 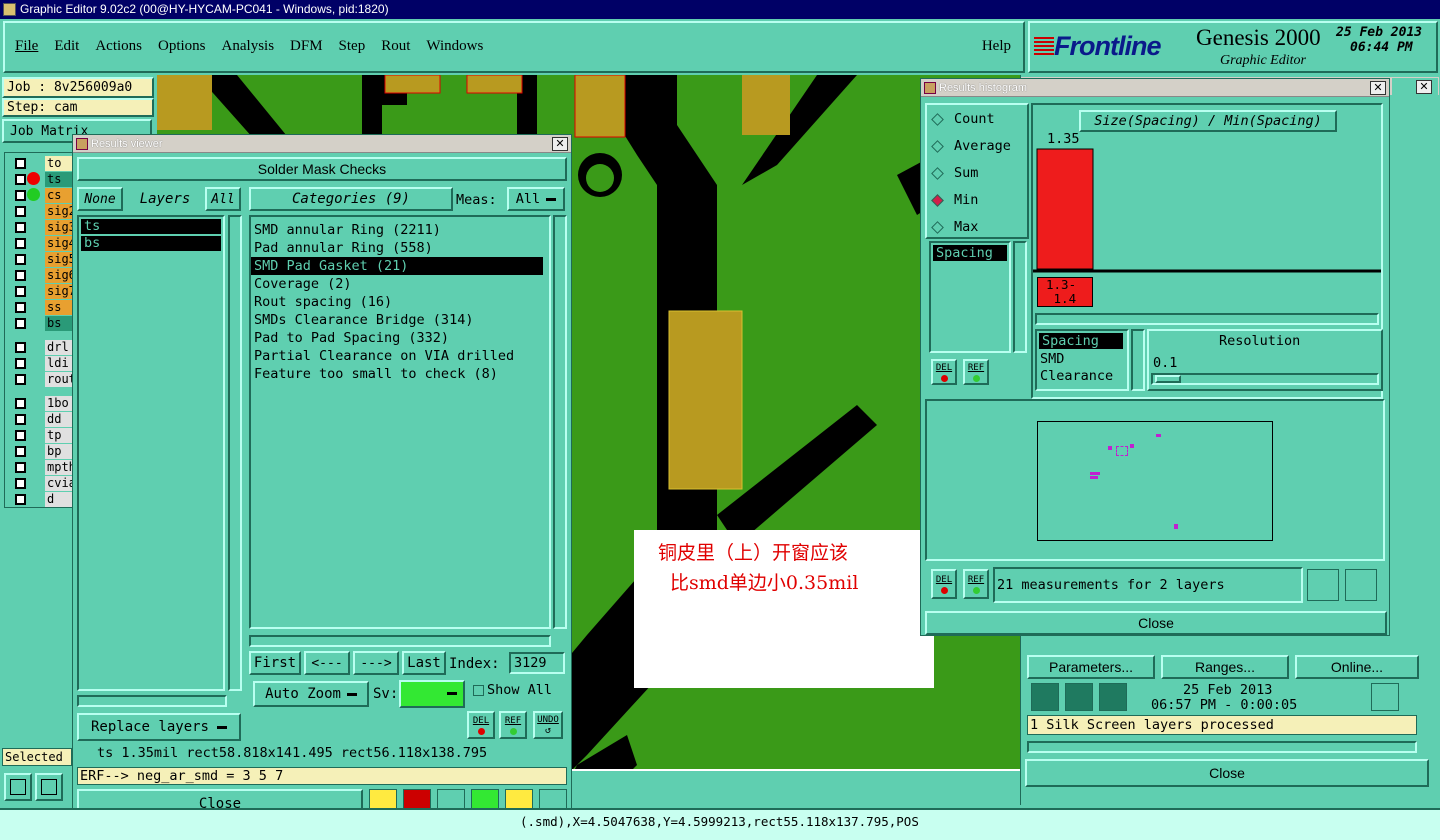 What do you see at coordinates (400, 356) in the screenshot?
I see `category-item: Partial Clearance on VIA drilled` at bounding box center [400, 356].